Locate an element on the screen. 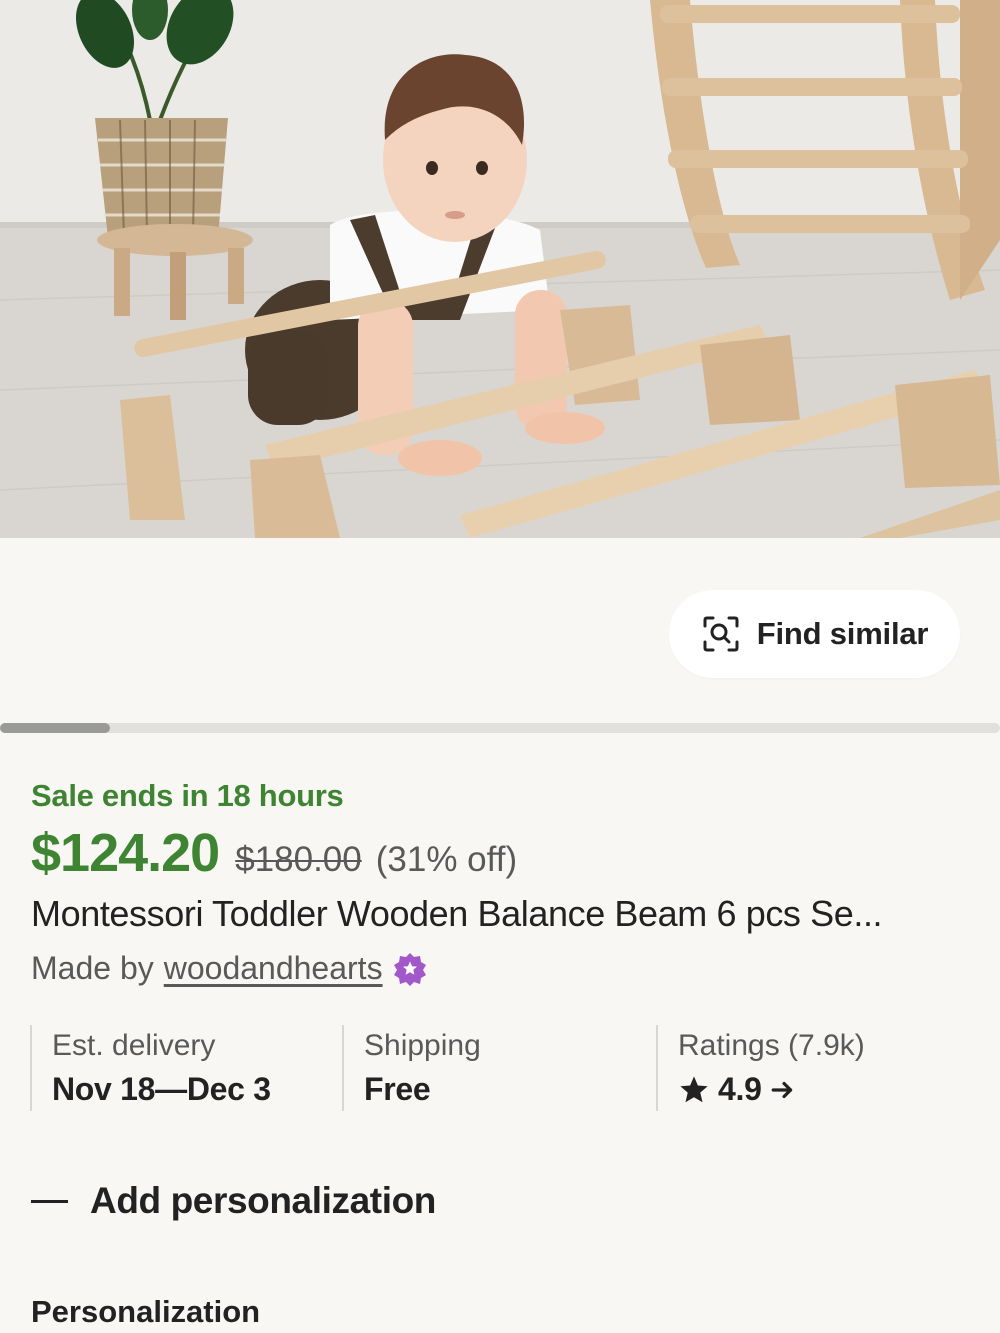  add-personalization-label: Add personalization is located at coordinates (263, 1200).